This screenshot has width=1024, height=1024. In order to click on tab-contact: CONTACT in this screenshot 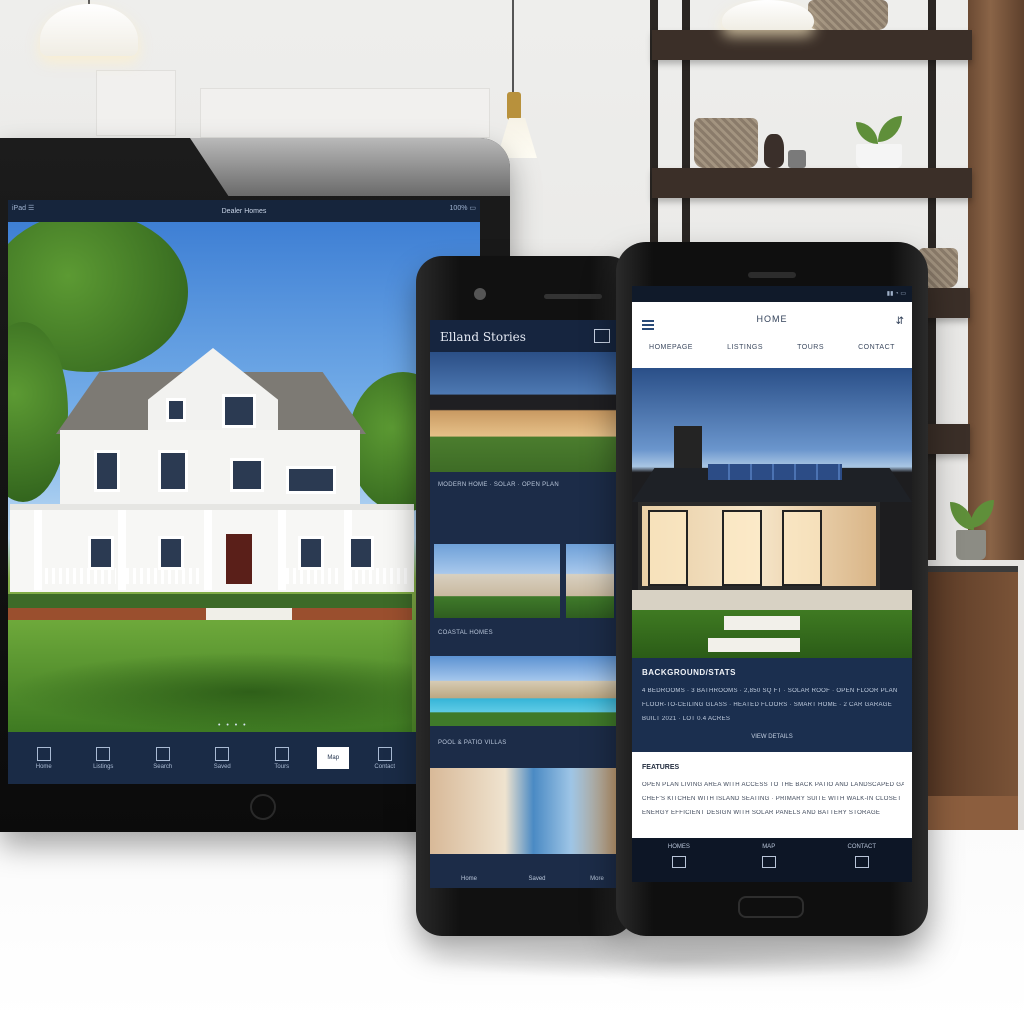, I will do `click(876, 347)`.